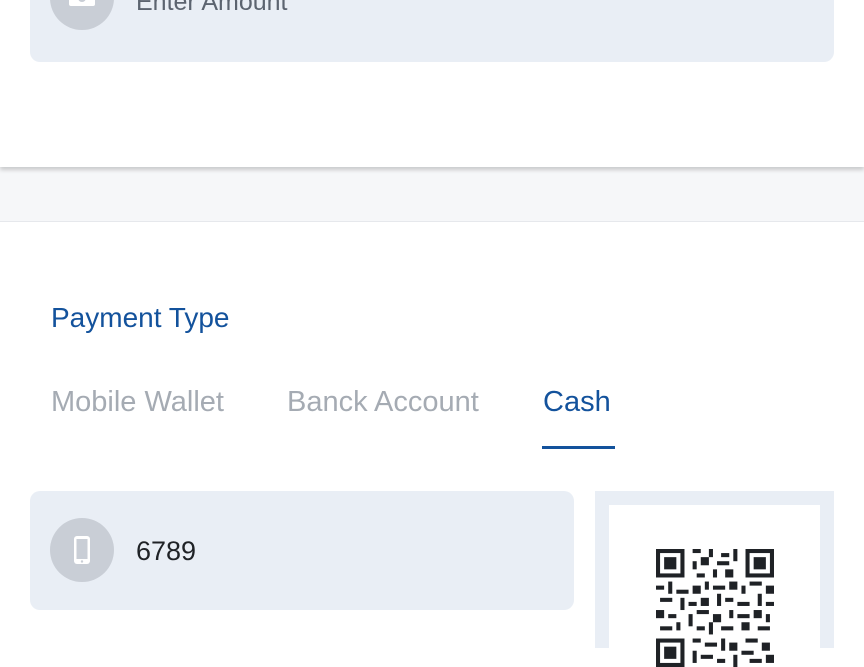 The height and width of the screenshot is (667, 864). What do you see at coordinates (432, 31) in the screenshot?
I see `amount-input: Enter Amount` at bounding box center [432, 31].